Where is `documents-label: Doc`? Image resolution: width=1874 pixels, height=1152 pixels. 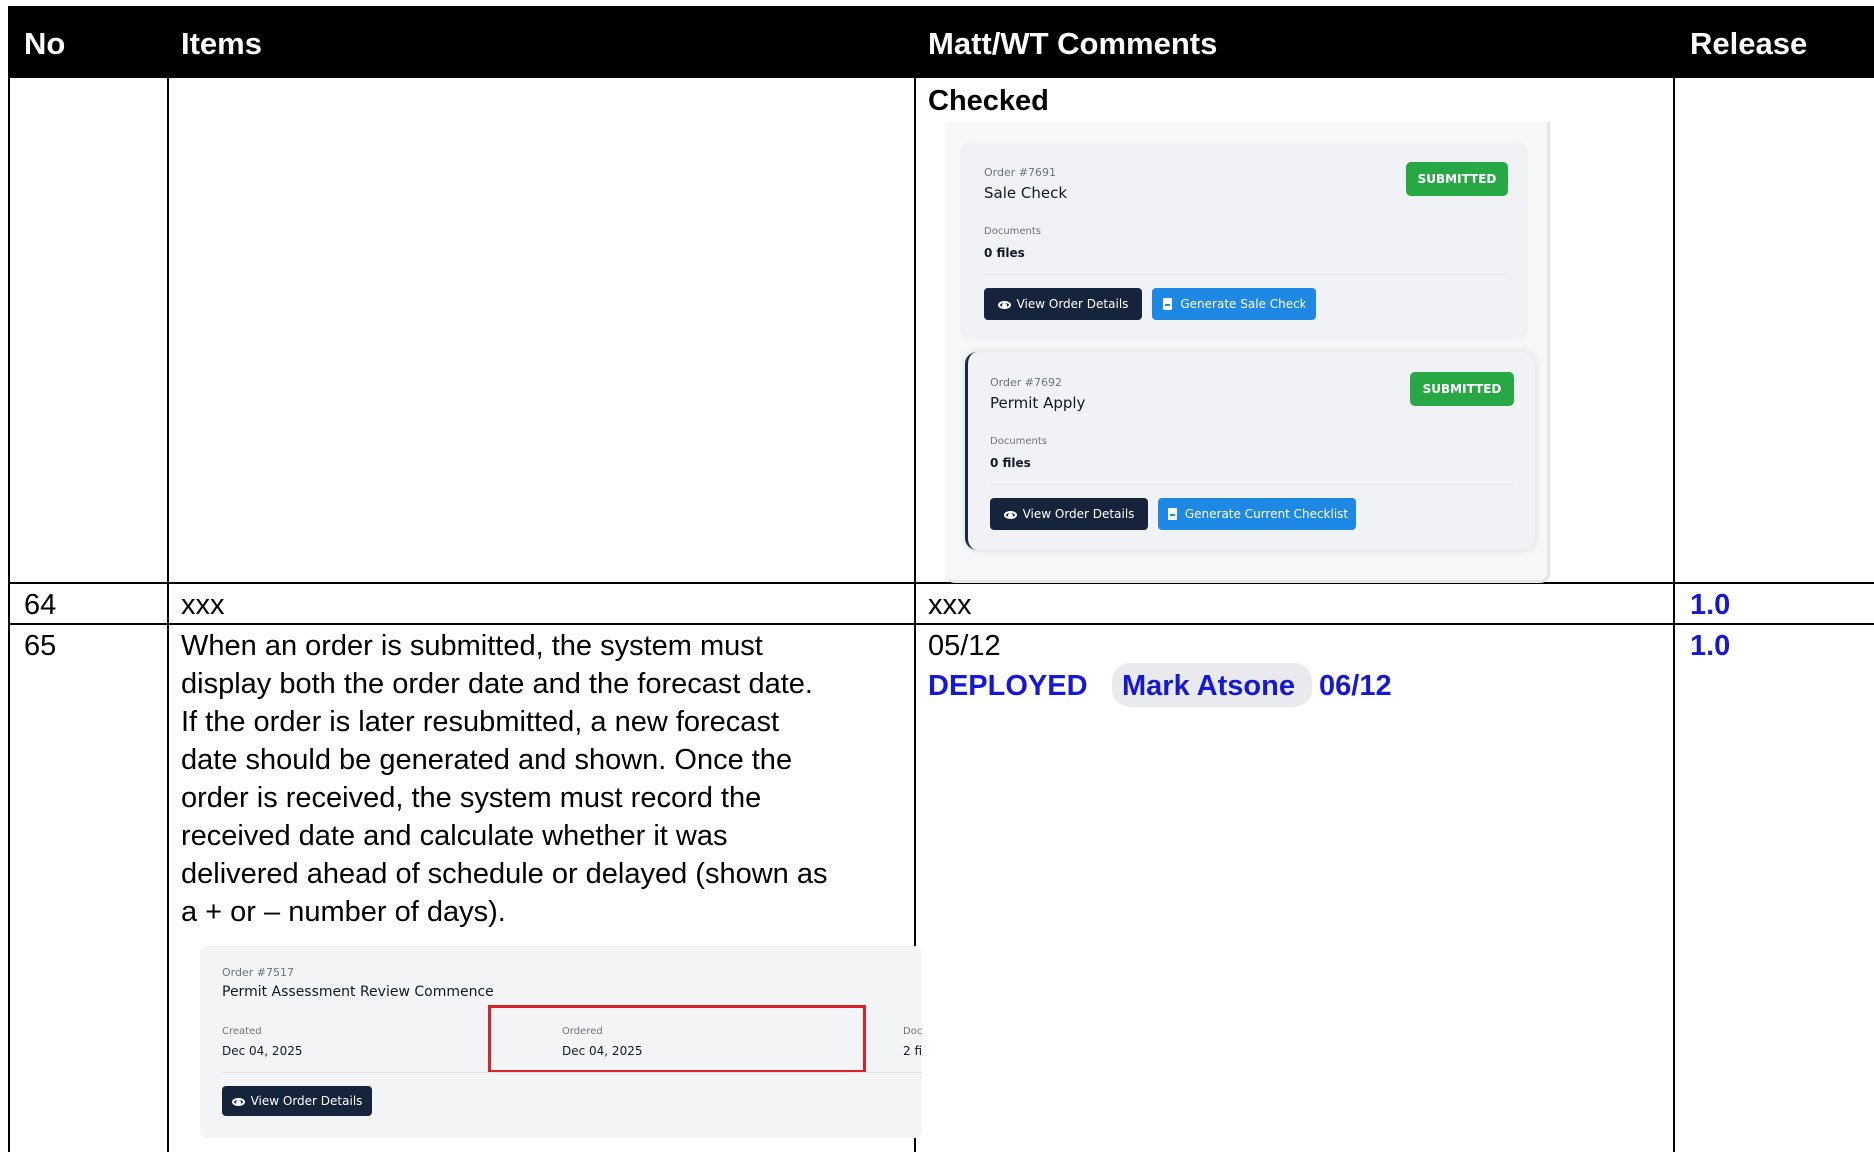
documents-label: Doc is located at coordinates (913, 1031).